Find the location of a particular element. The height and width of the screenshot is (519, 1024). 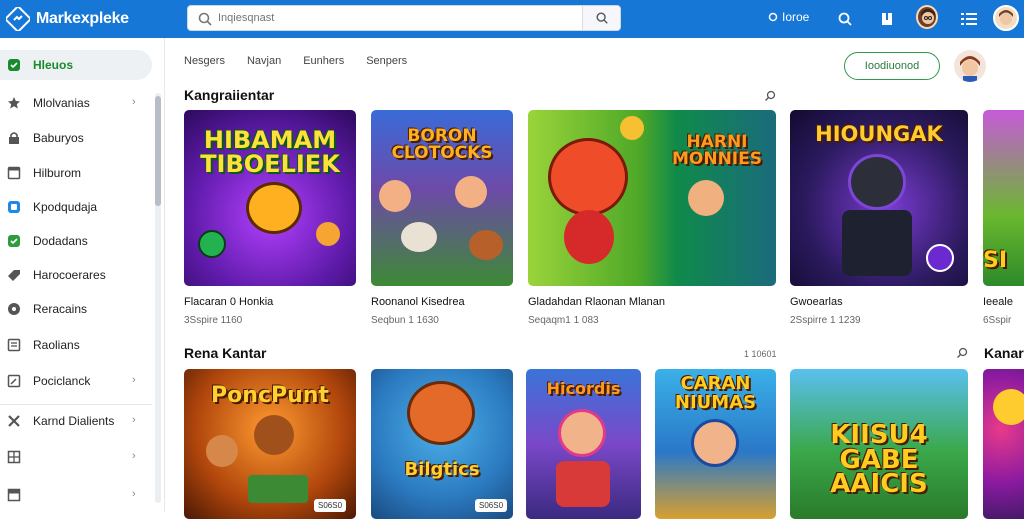

sidebar-item-label: Karnd Dialients is located at coordinates (74, 421).